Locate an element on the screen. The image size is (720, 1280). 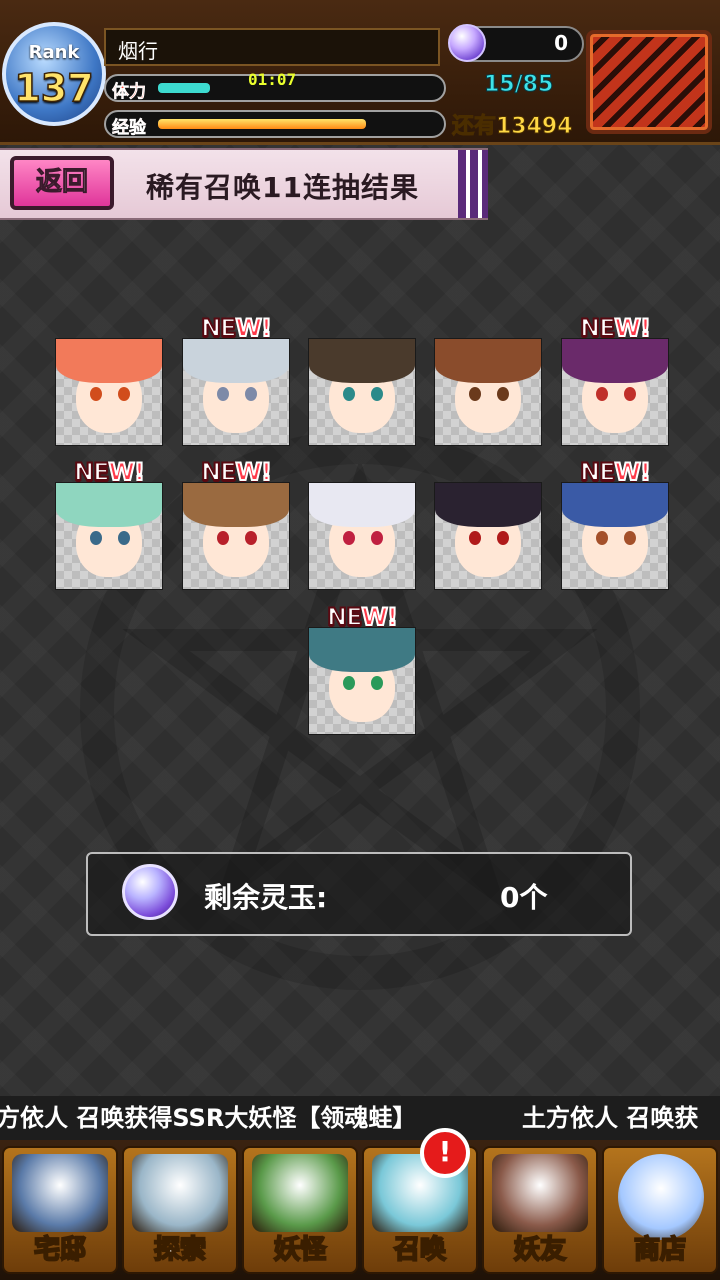
title-strip: 返回 稀有召唤11连抽结果 is located at coordinates (244, 184).